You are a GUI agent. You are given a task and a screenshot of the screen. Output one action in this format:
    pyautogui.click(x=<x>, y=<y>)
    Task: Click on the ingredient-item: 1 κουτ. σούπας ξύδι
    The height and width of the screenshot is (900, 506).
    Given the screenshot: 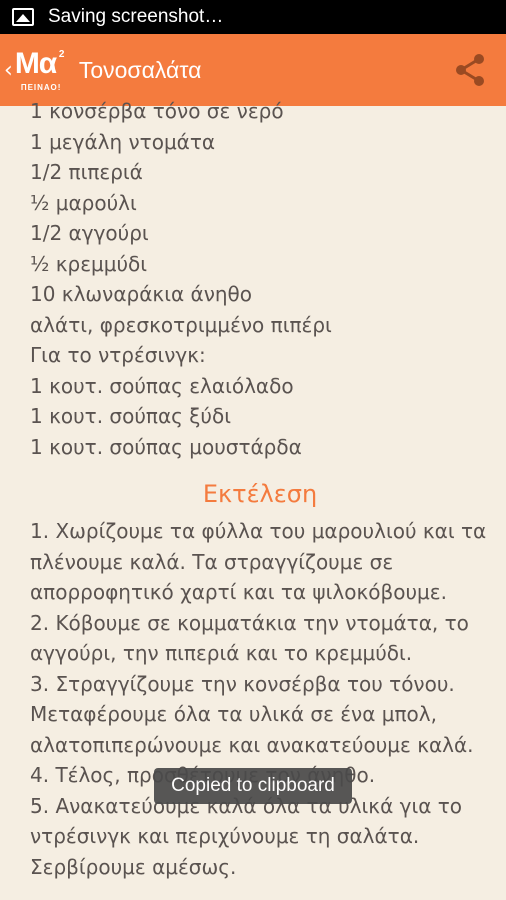 What is the action you would take?
    pyautogui.click(x=130, y=416)
    